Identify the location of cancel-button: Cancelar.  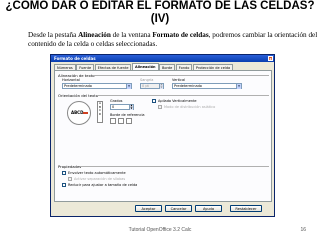
(178, 208).